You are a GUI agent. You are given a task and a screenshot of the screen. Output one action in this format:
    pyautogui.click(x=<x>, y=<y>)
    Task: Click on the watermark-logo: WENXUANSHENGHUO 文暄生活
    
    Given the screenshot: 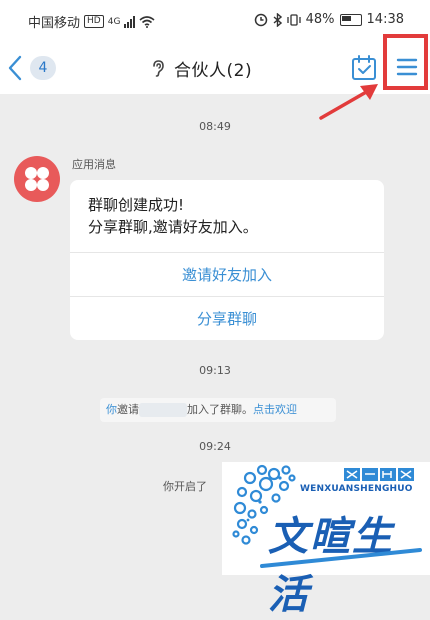 What is the action you would take?
    pyautogui.click(x=326, y=540)
    